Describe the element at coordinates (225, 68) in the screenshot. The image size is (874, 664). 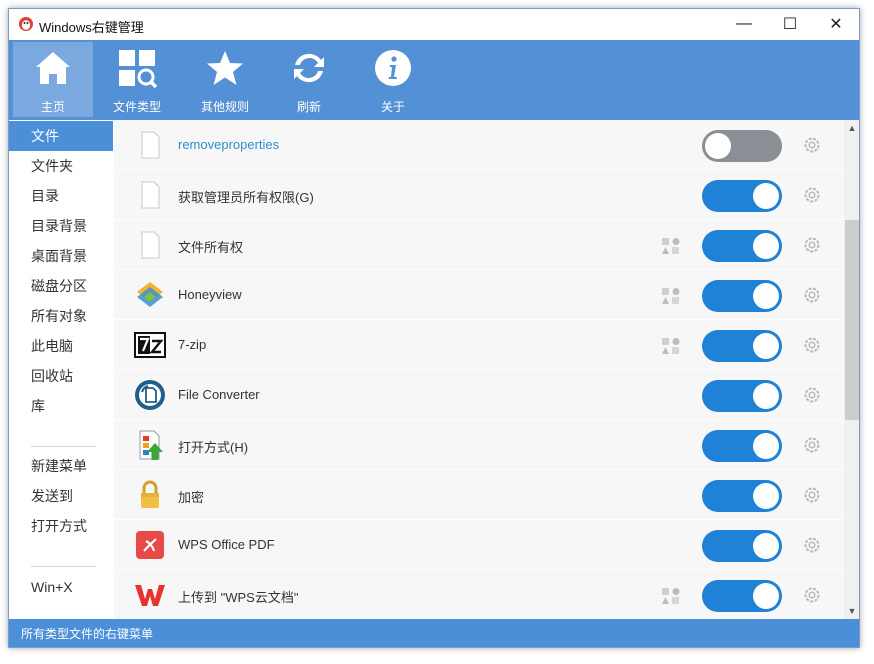
I see `star-icon` at that location.